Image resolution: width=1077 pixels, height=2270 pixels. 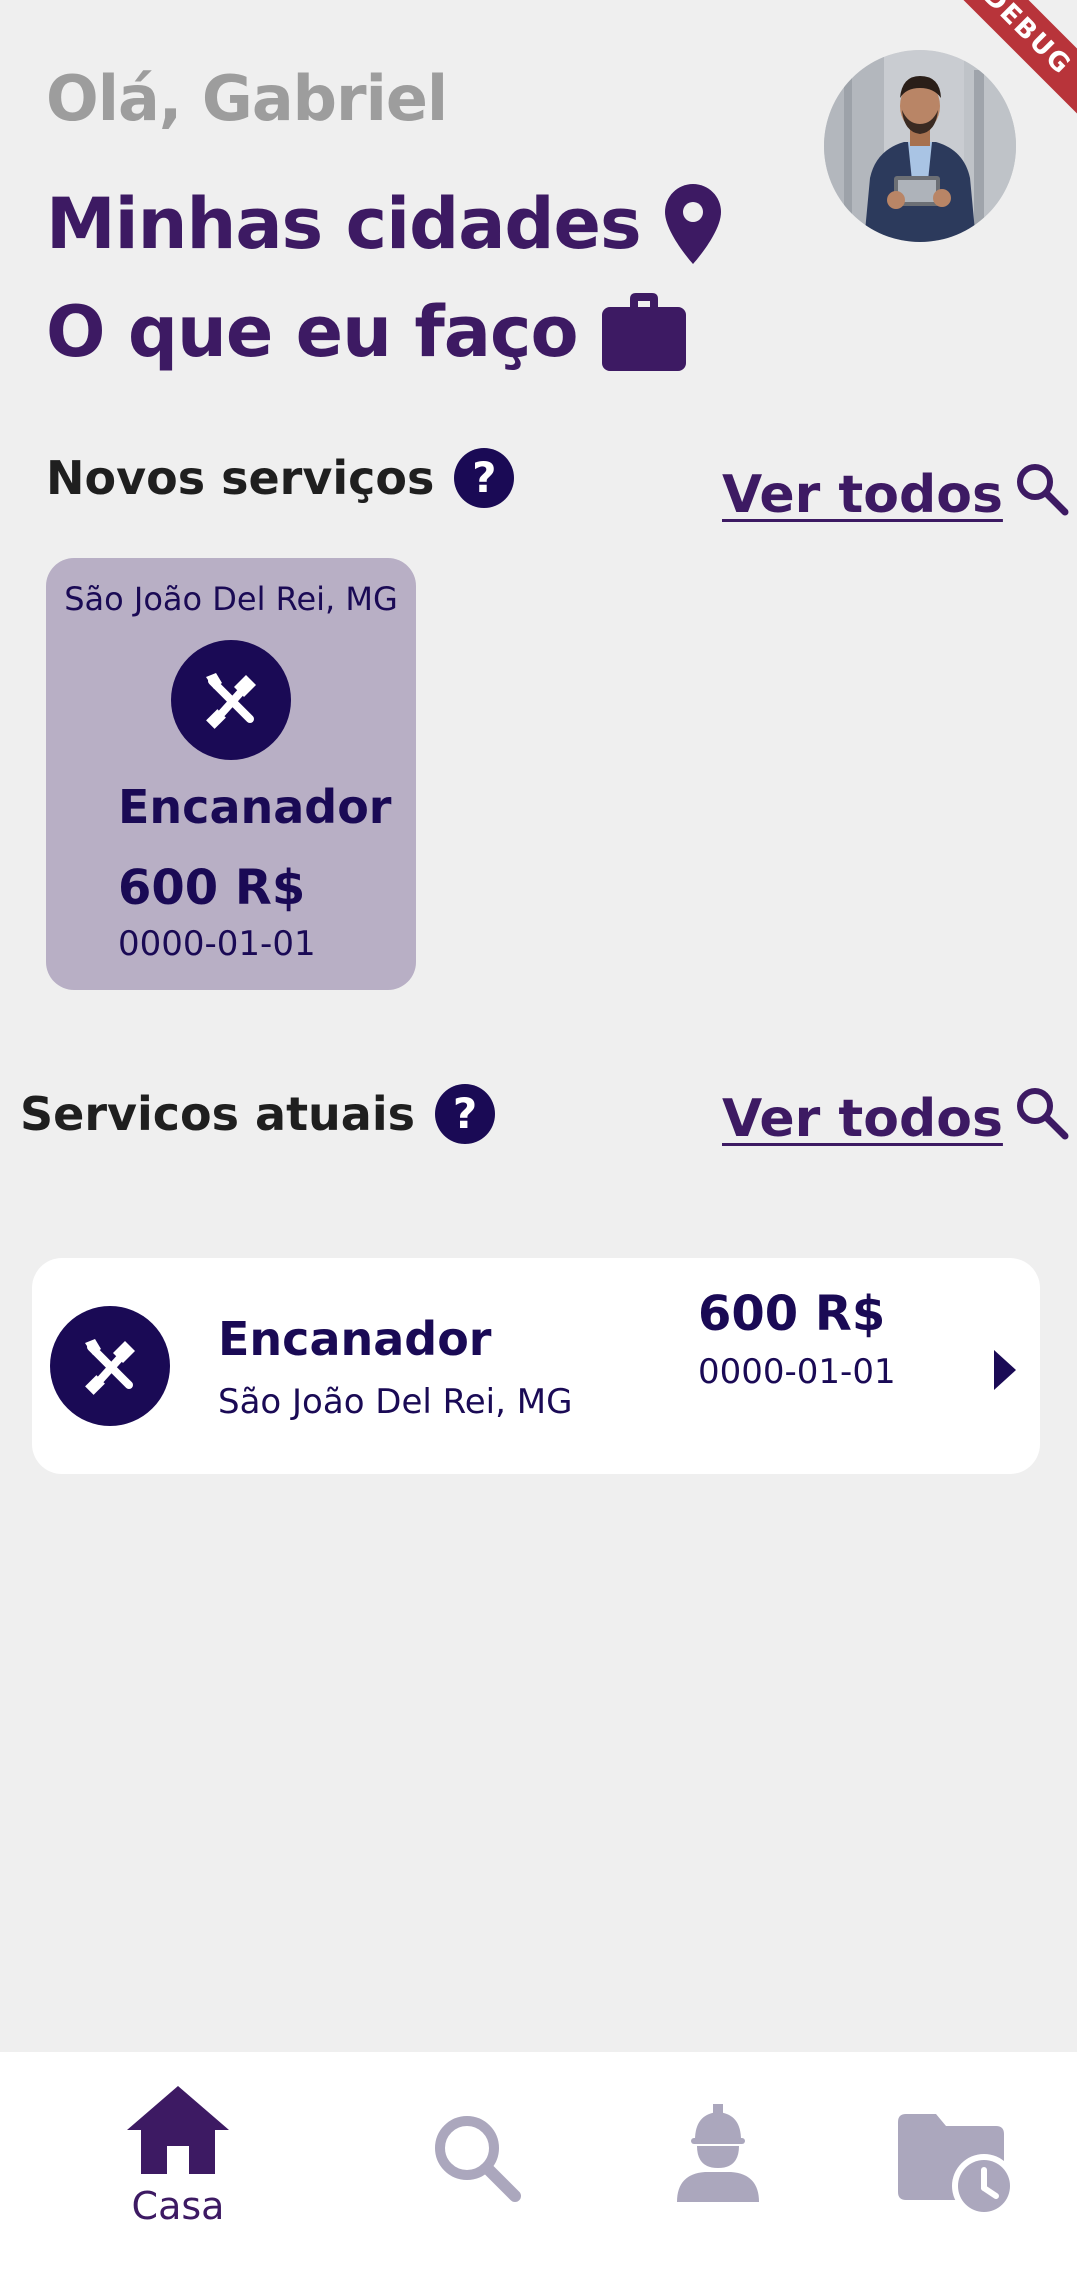 I want to click on briefcase-icon, so click(x=643, y=332).